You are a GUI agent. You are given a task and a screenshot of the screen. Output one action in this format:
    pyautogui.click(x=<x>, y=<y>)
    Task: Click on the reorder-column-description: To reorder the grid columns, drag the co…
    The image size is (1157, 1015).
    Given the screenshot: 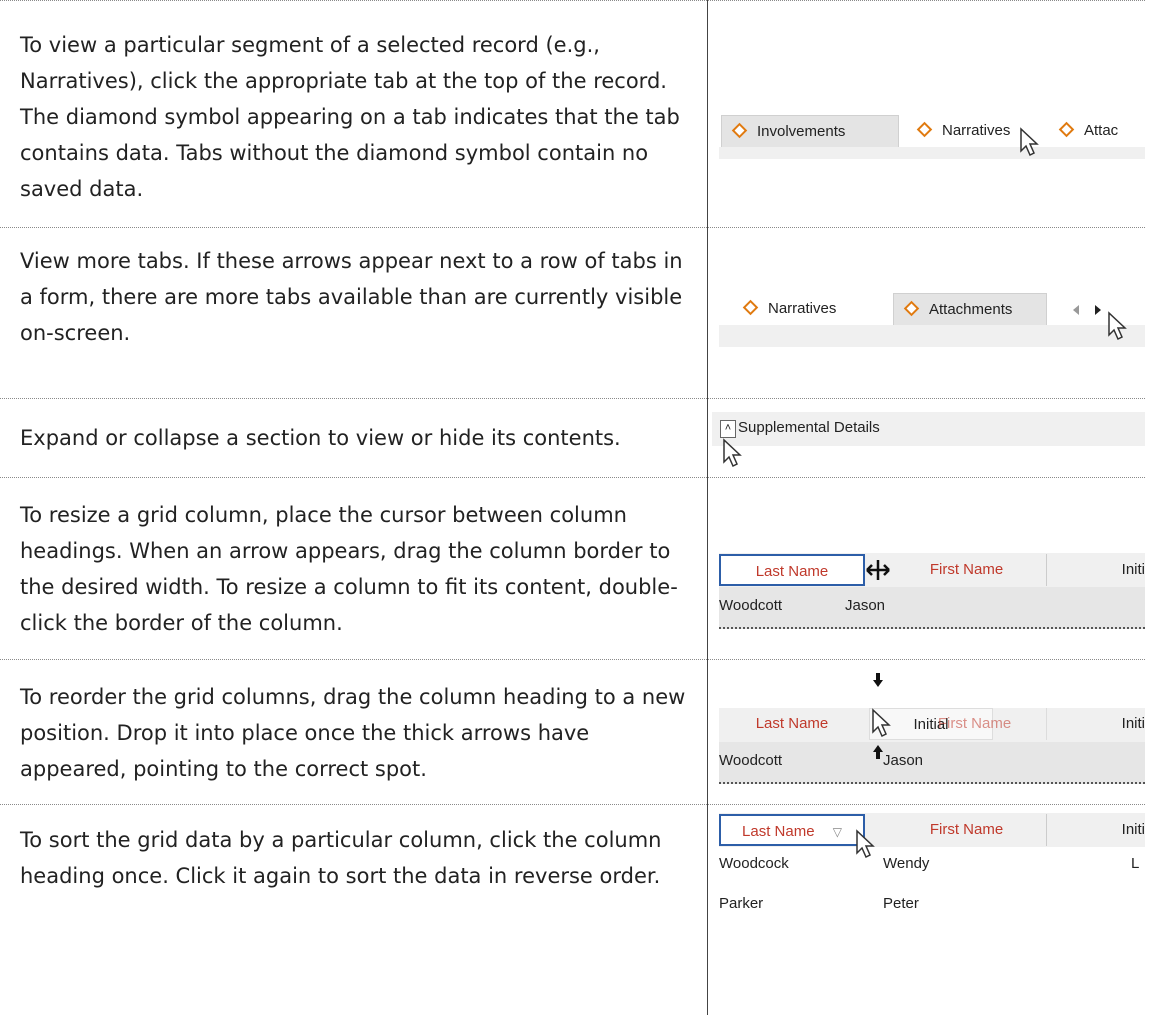 What is the action you would take?
    pyautogui.click(x=353, y=733)
    